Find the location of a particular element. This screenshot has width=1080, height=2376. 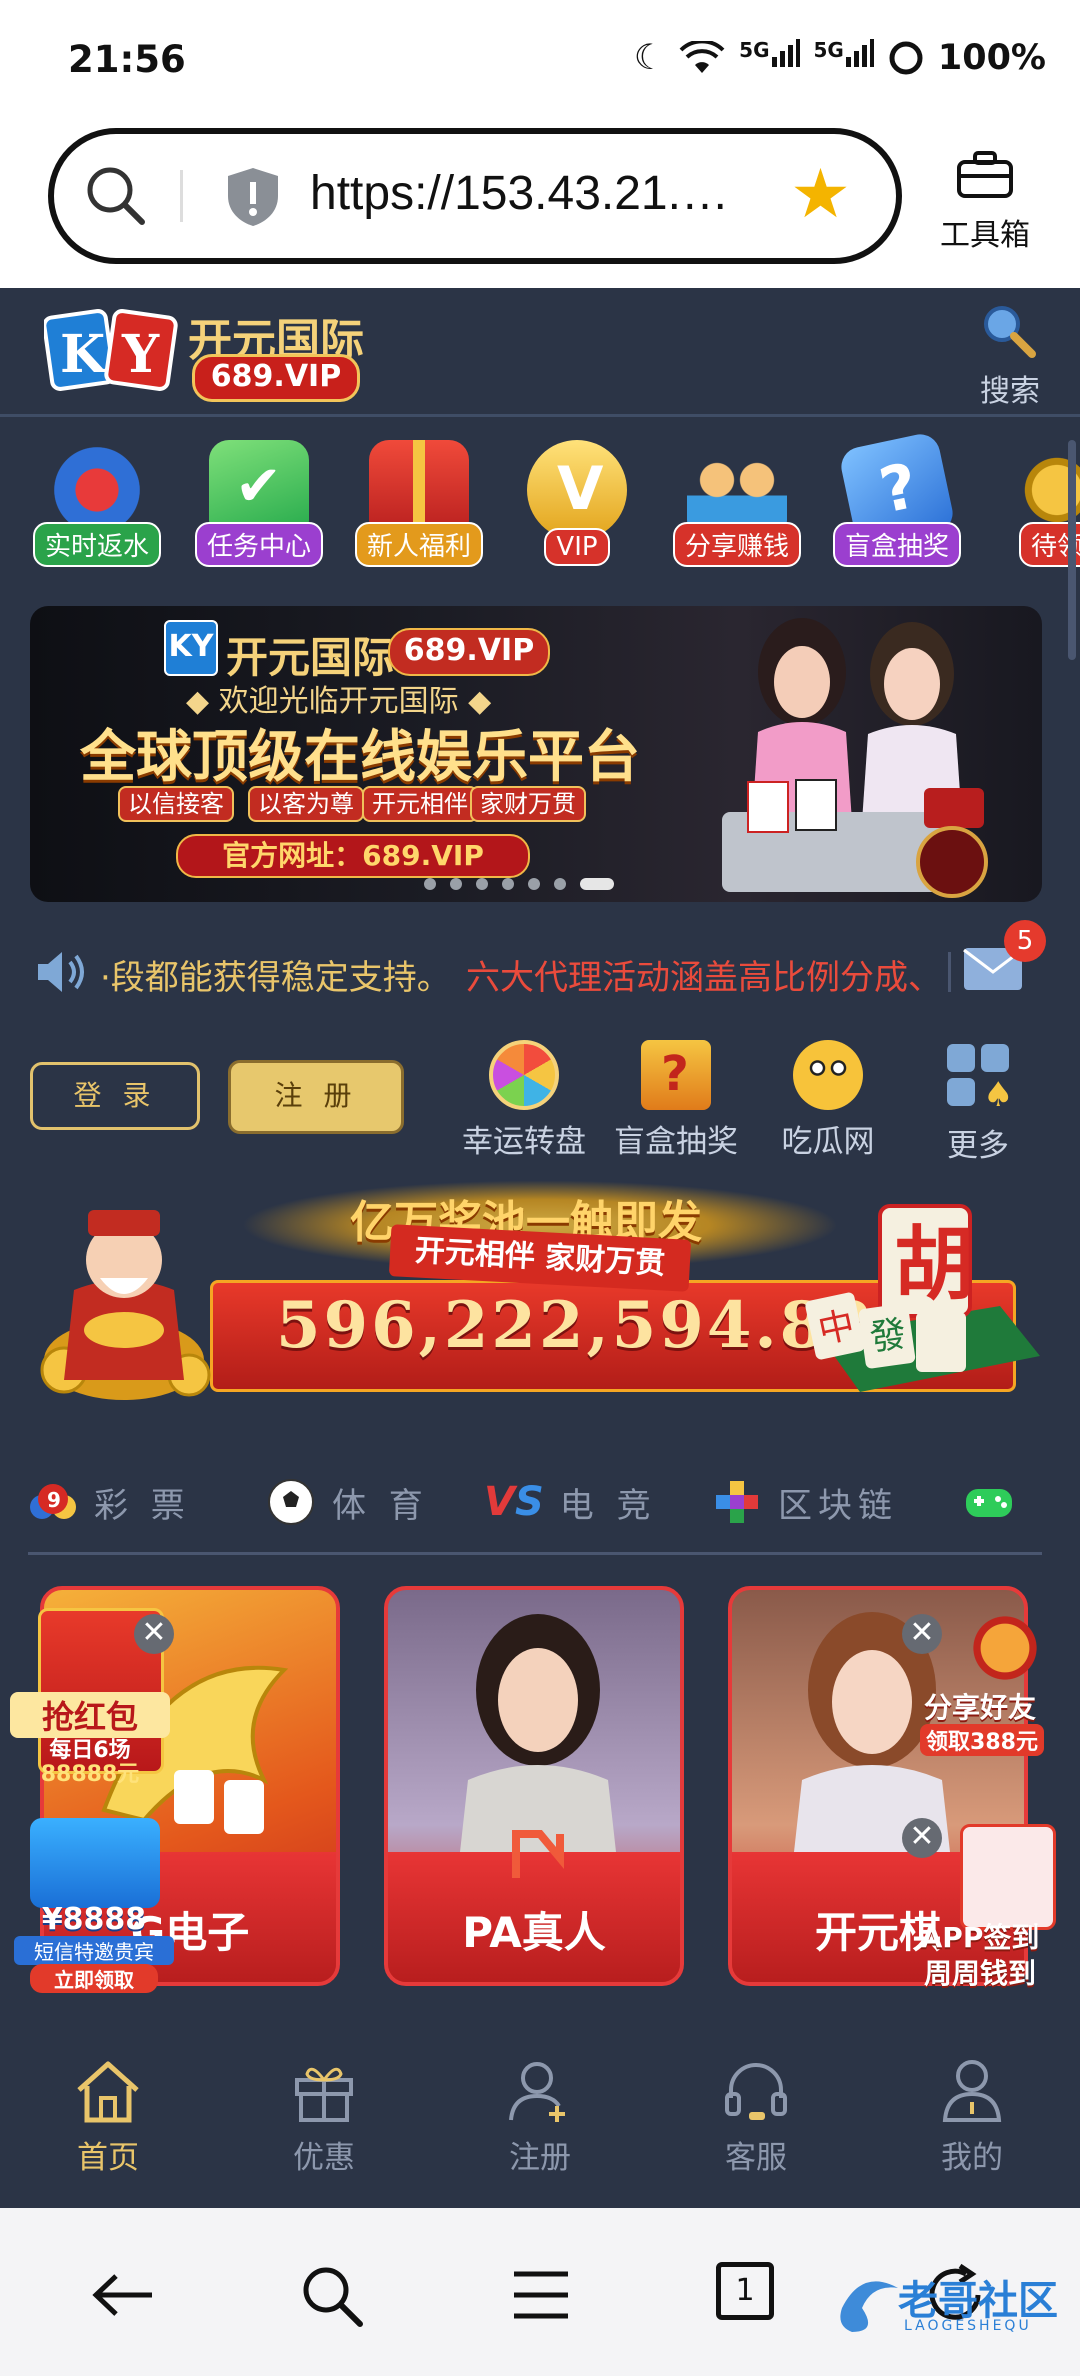

quick-item-label: 新人福利 is located at coordinates (418, 544).